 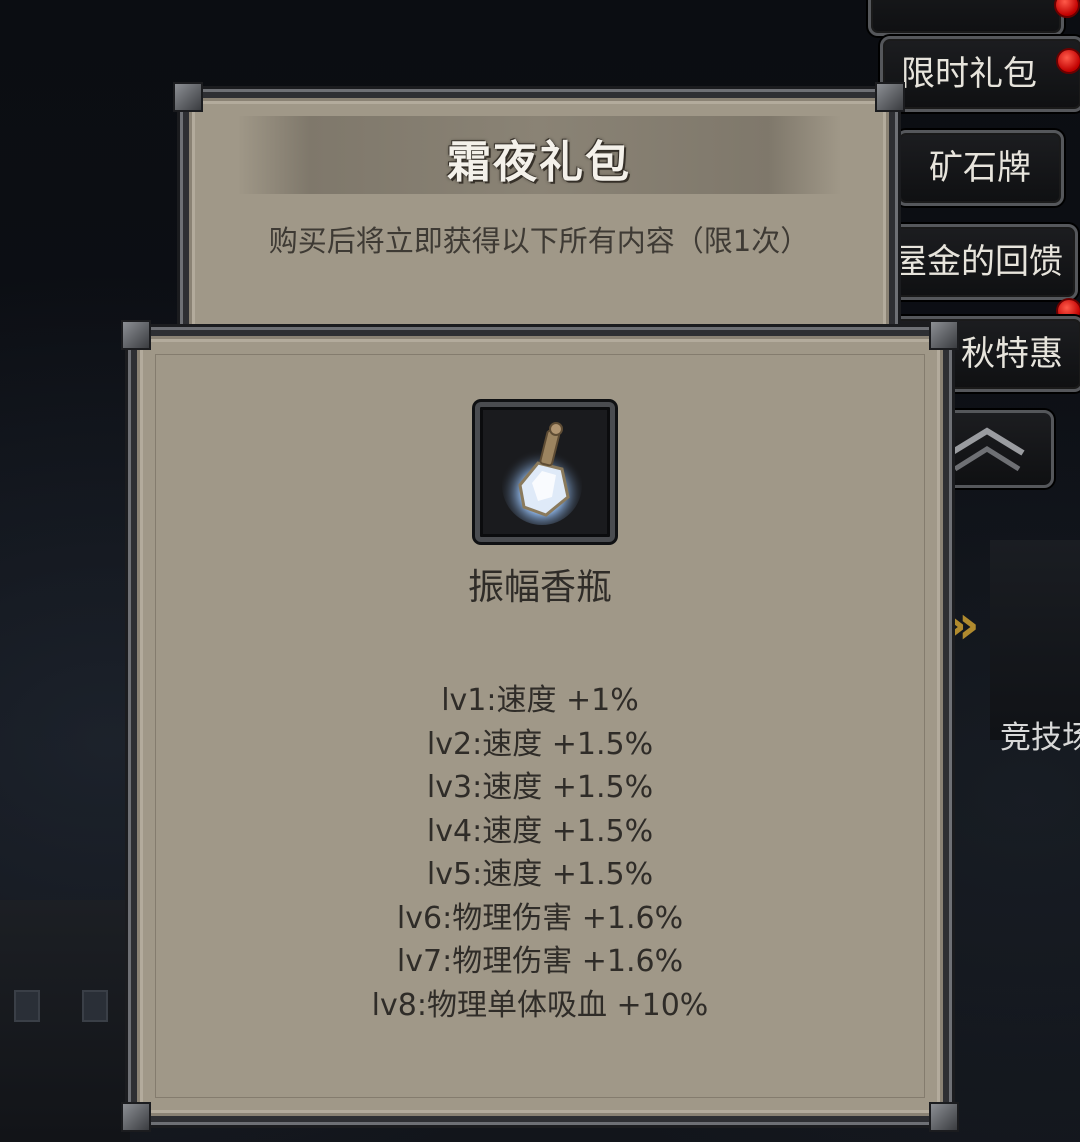 What do you see at coordinates (540, 787) in the screenshot?
I see `level-stat: lv3:速度 +1.5%` at bounding box center [540, 787].